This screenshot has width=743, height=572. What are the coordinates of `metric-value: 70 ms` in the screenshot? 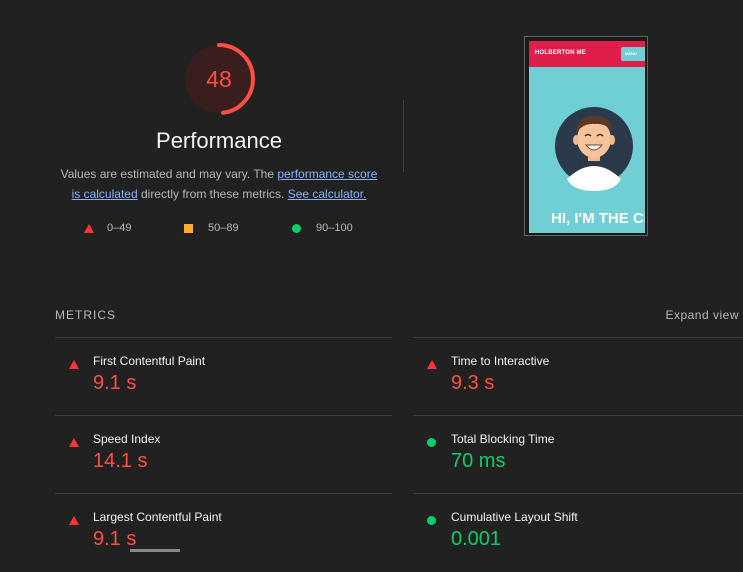 It's located at (478, 461).